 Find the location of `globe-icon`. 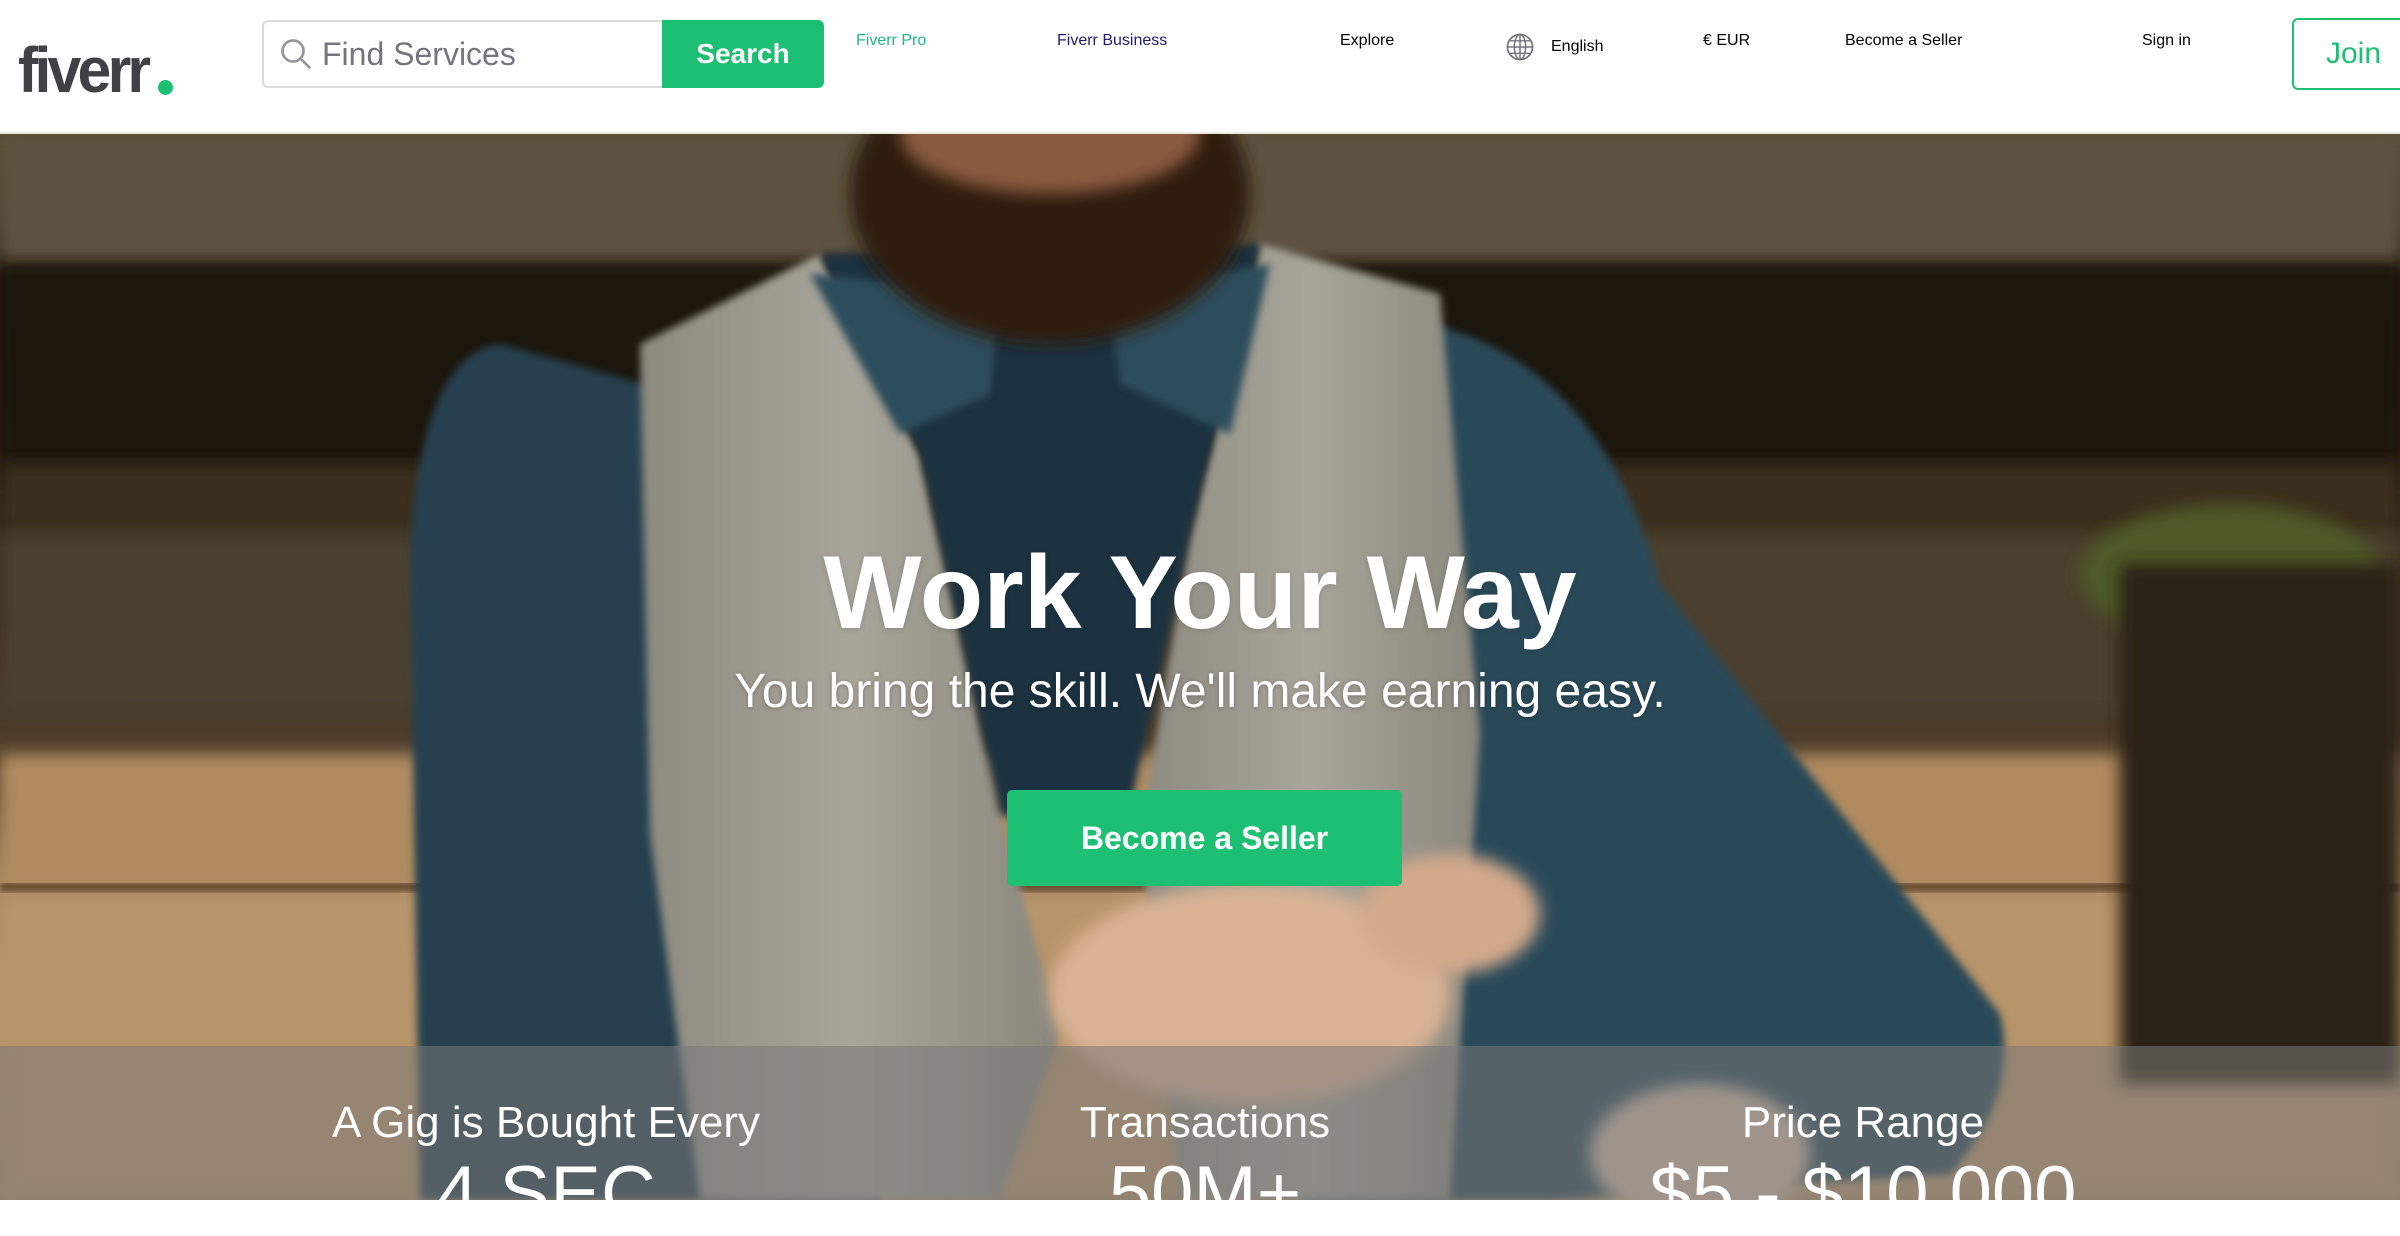

globe-icon is located at coordinates (1520, 47).